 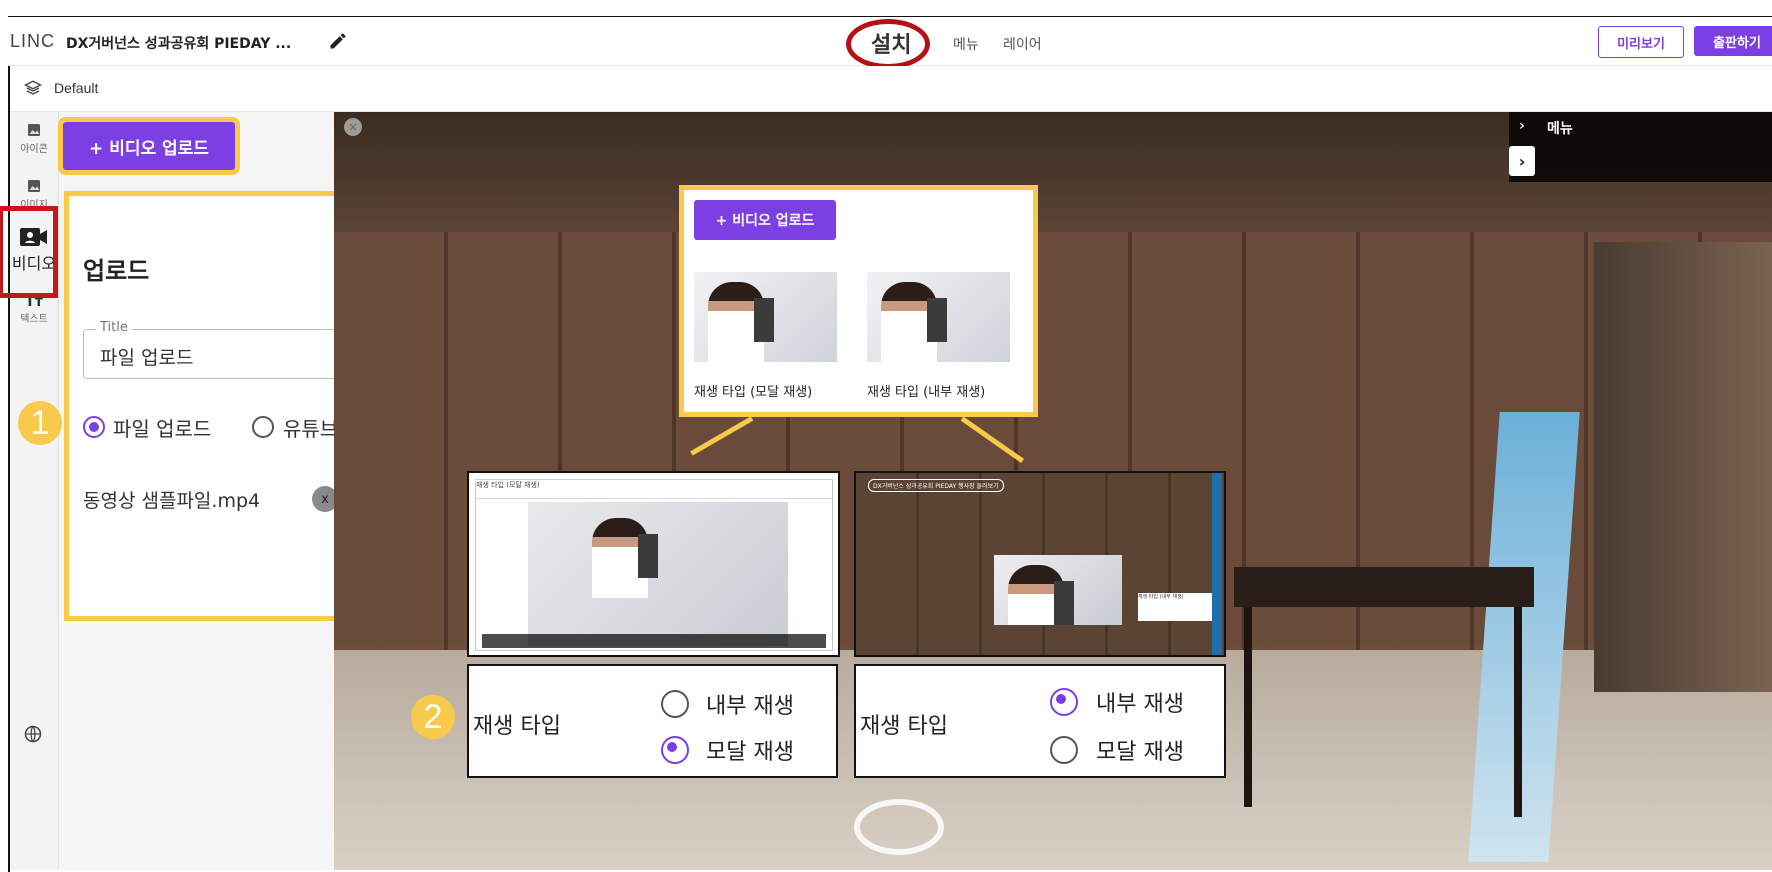 I want to click on file-name: 동영상 샘플파일.mp4, so click(x=172, y=501).